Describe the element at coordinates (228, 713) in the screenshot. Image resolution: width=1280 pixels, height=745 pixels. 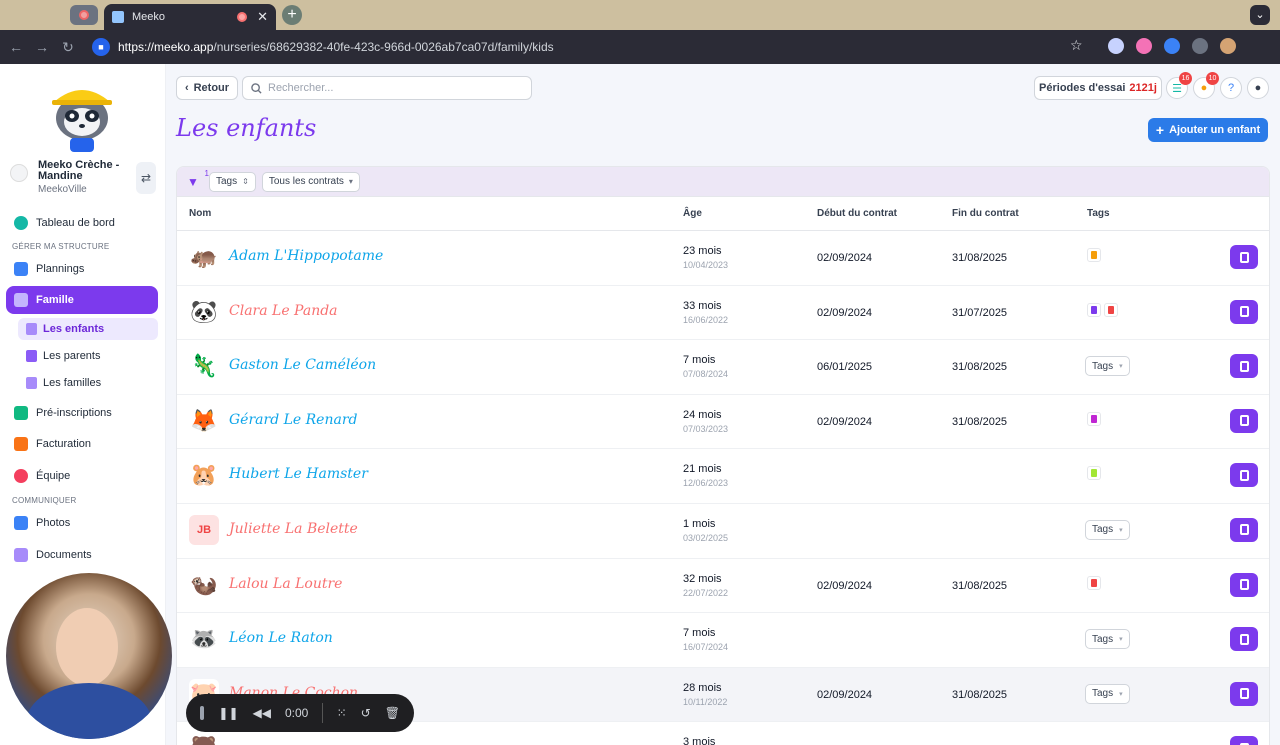
I see `pause-icon: ❚❚` at that location.